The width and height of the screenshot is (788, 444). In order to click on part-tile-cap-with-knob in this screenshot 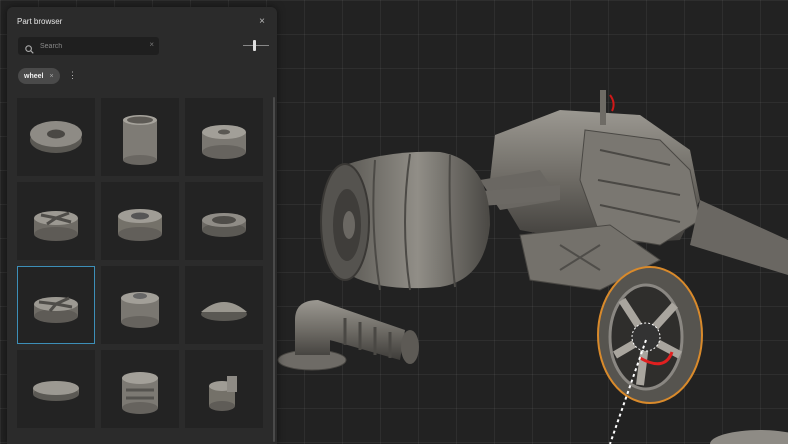, I will do `click(224, 389)`.